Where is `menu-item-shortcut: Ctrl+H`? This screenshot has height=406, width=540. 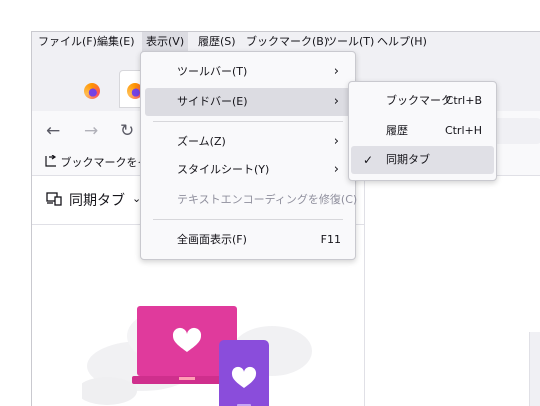
menu-item-shortcut: Ctrl+H is located at coordinates (463, 130).